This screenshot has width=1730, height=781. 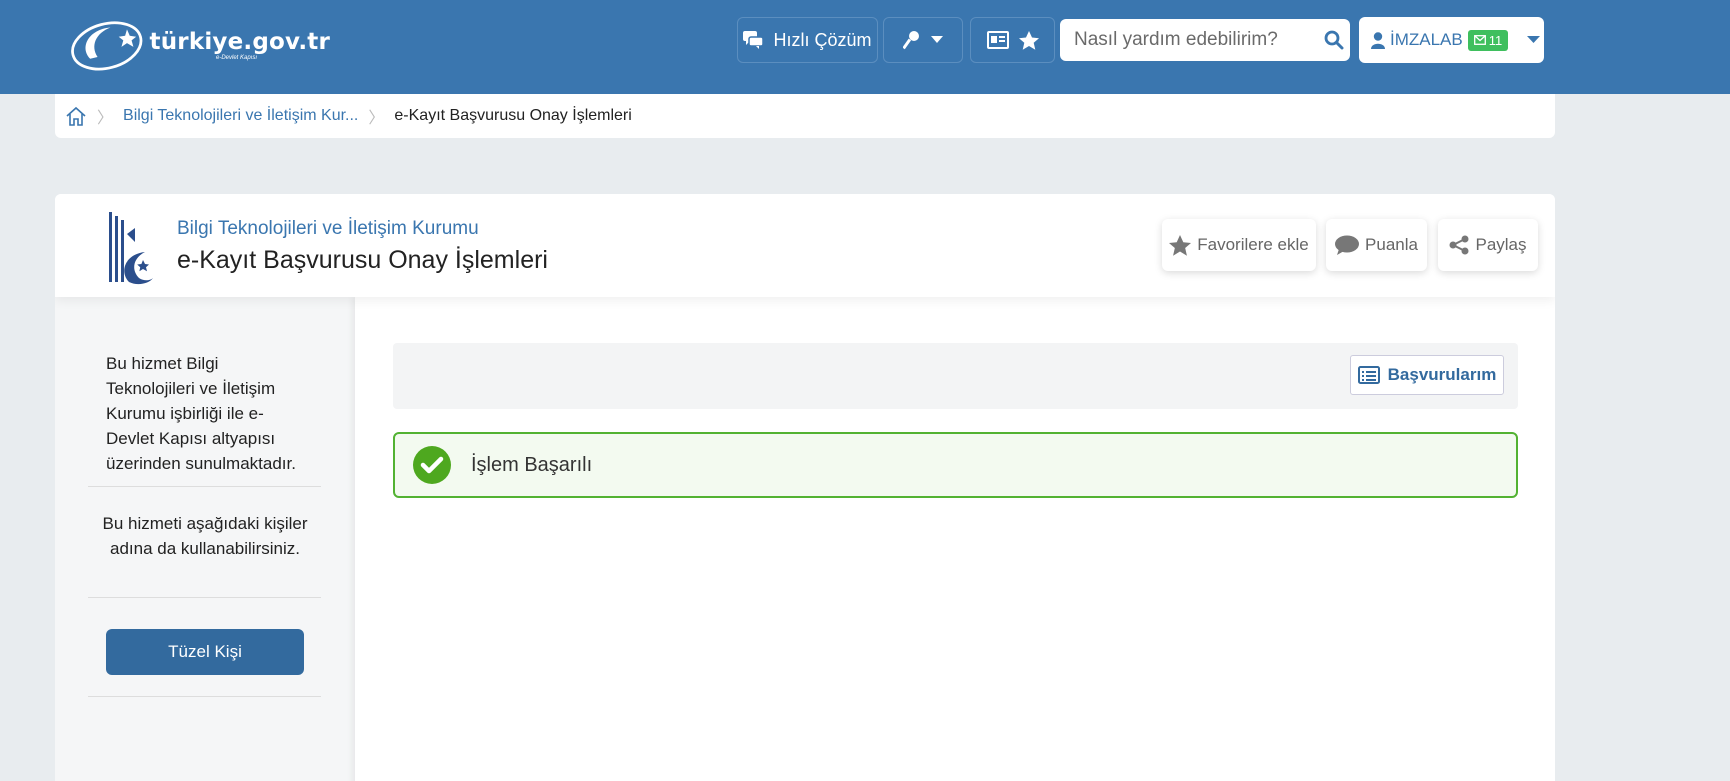 What do you see at coordinates (911, 40) in the screenshot?
I see `key-icon` at bounding box center [911, 40].